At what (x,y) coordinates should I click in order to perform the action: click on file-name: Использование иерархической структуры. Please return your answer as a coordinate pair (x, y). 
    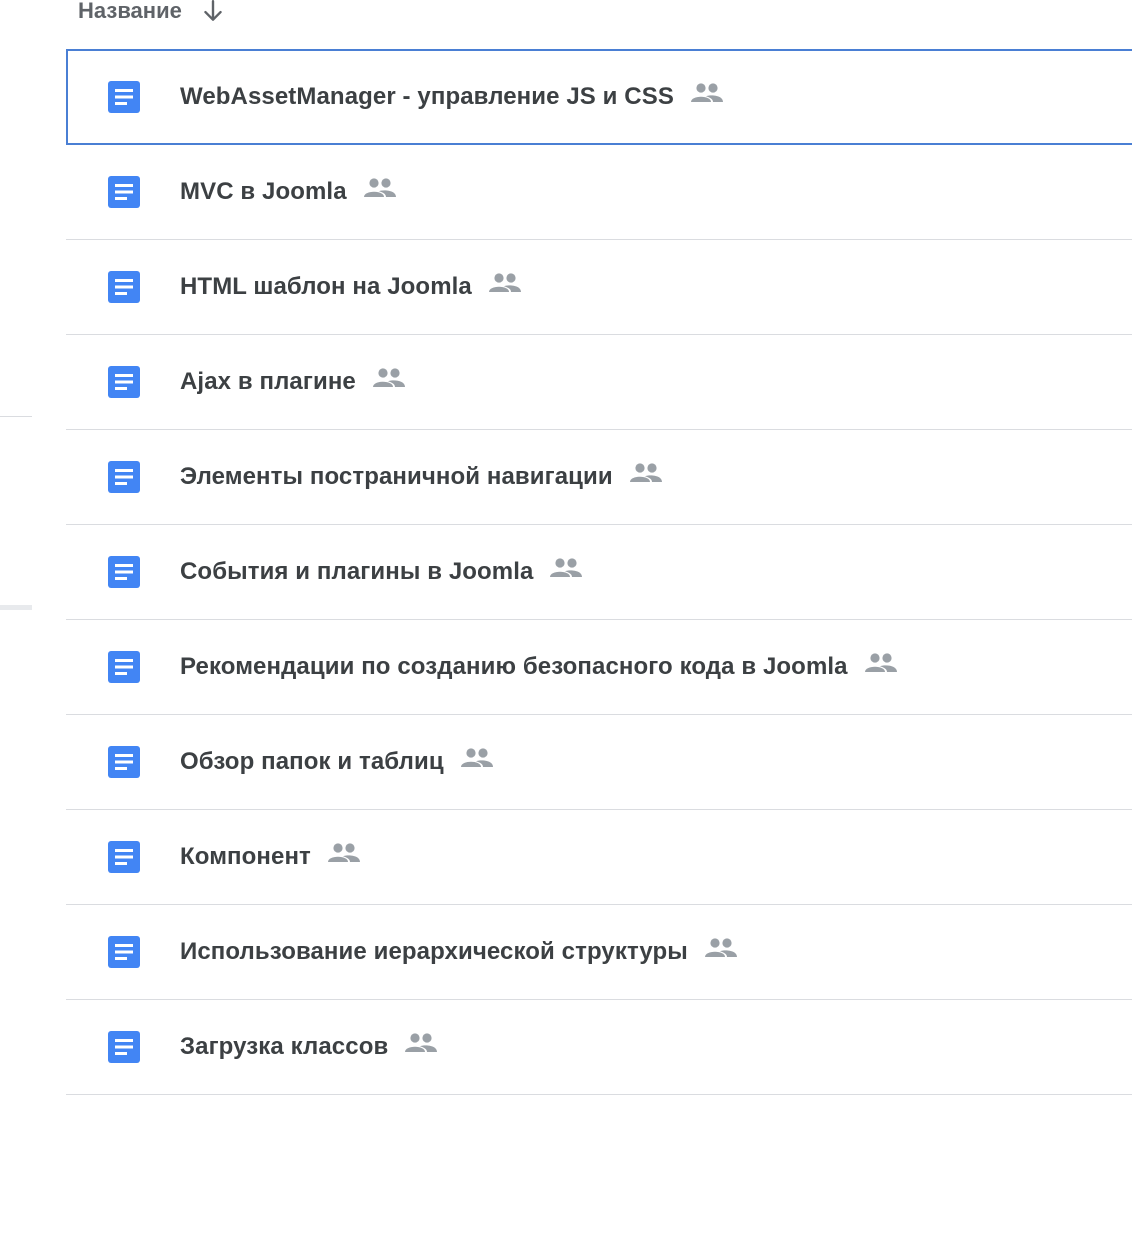
    Looking at the image, I should click on (434, 951).